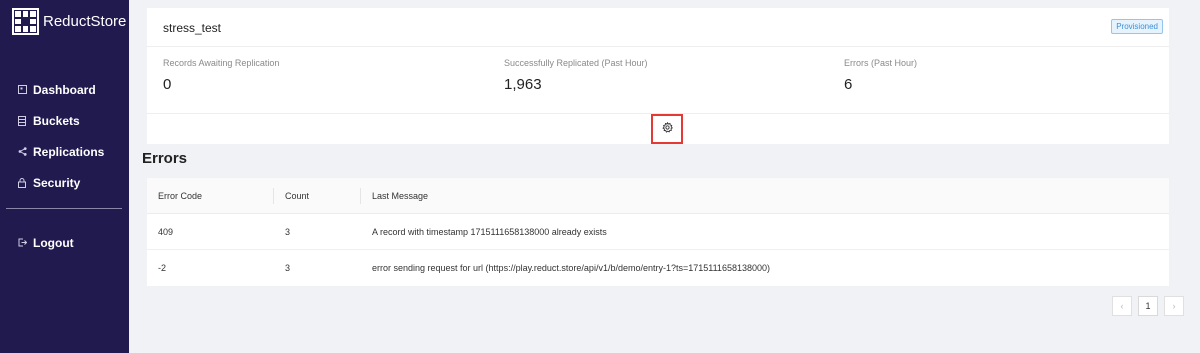 Image resolution: width=1200 pixels, height=353 pixels. Describe the element at coordinates (165, 158) in the screenshot. I see `errors-title: Errors` at that location.